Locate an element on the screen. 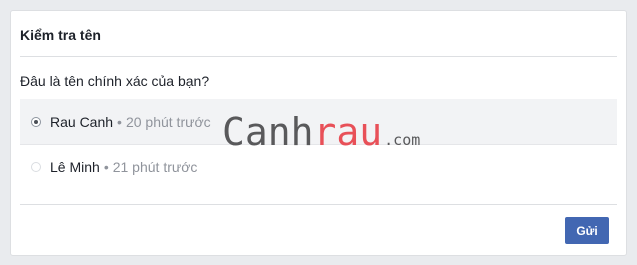 This screenshot has width=637, height=265. radio-button-selected is located at coordinates (36, 121).